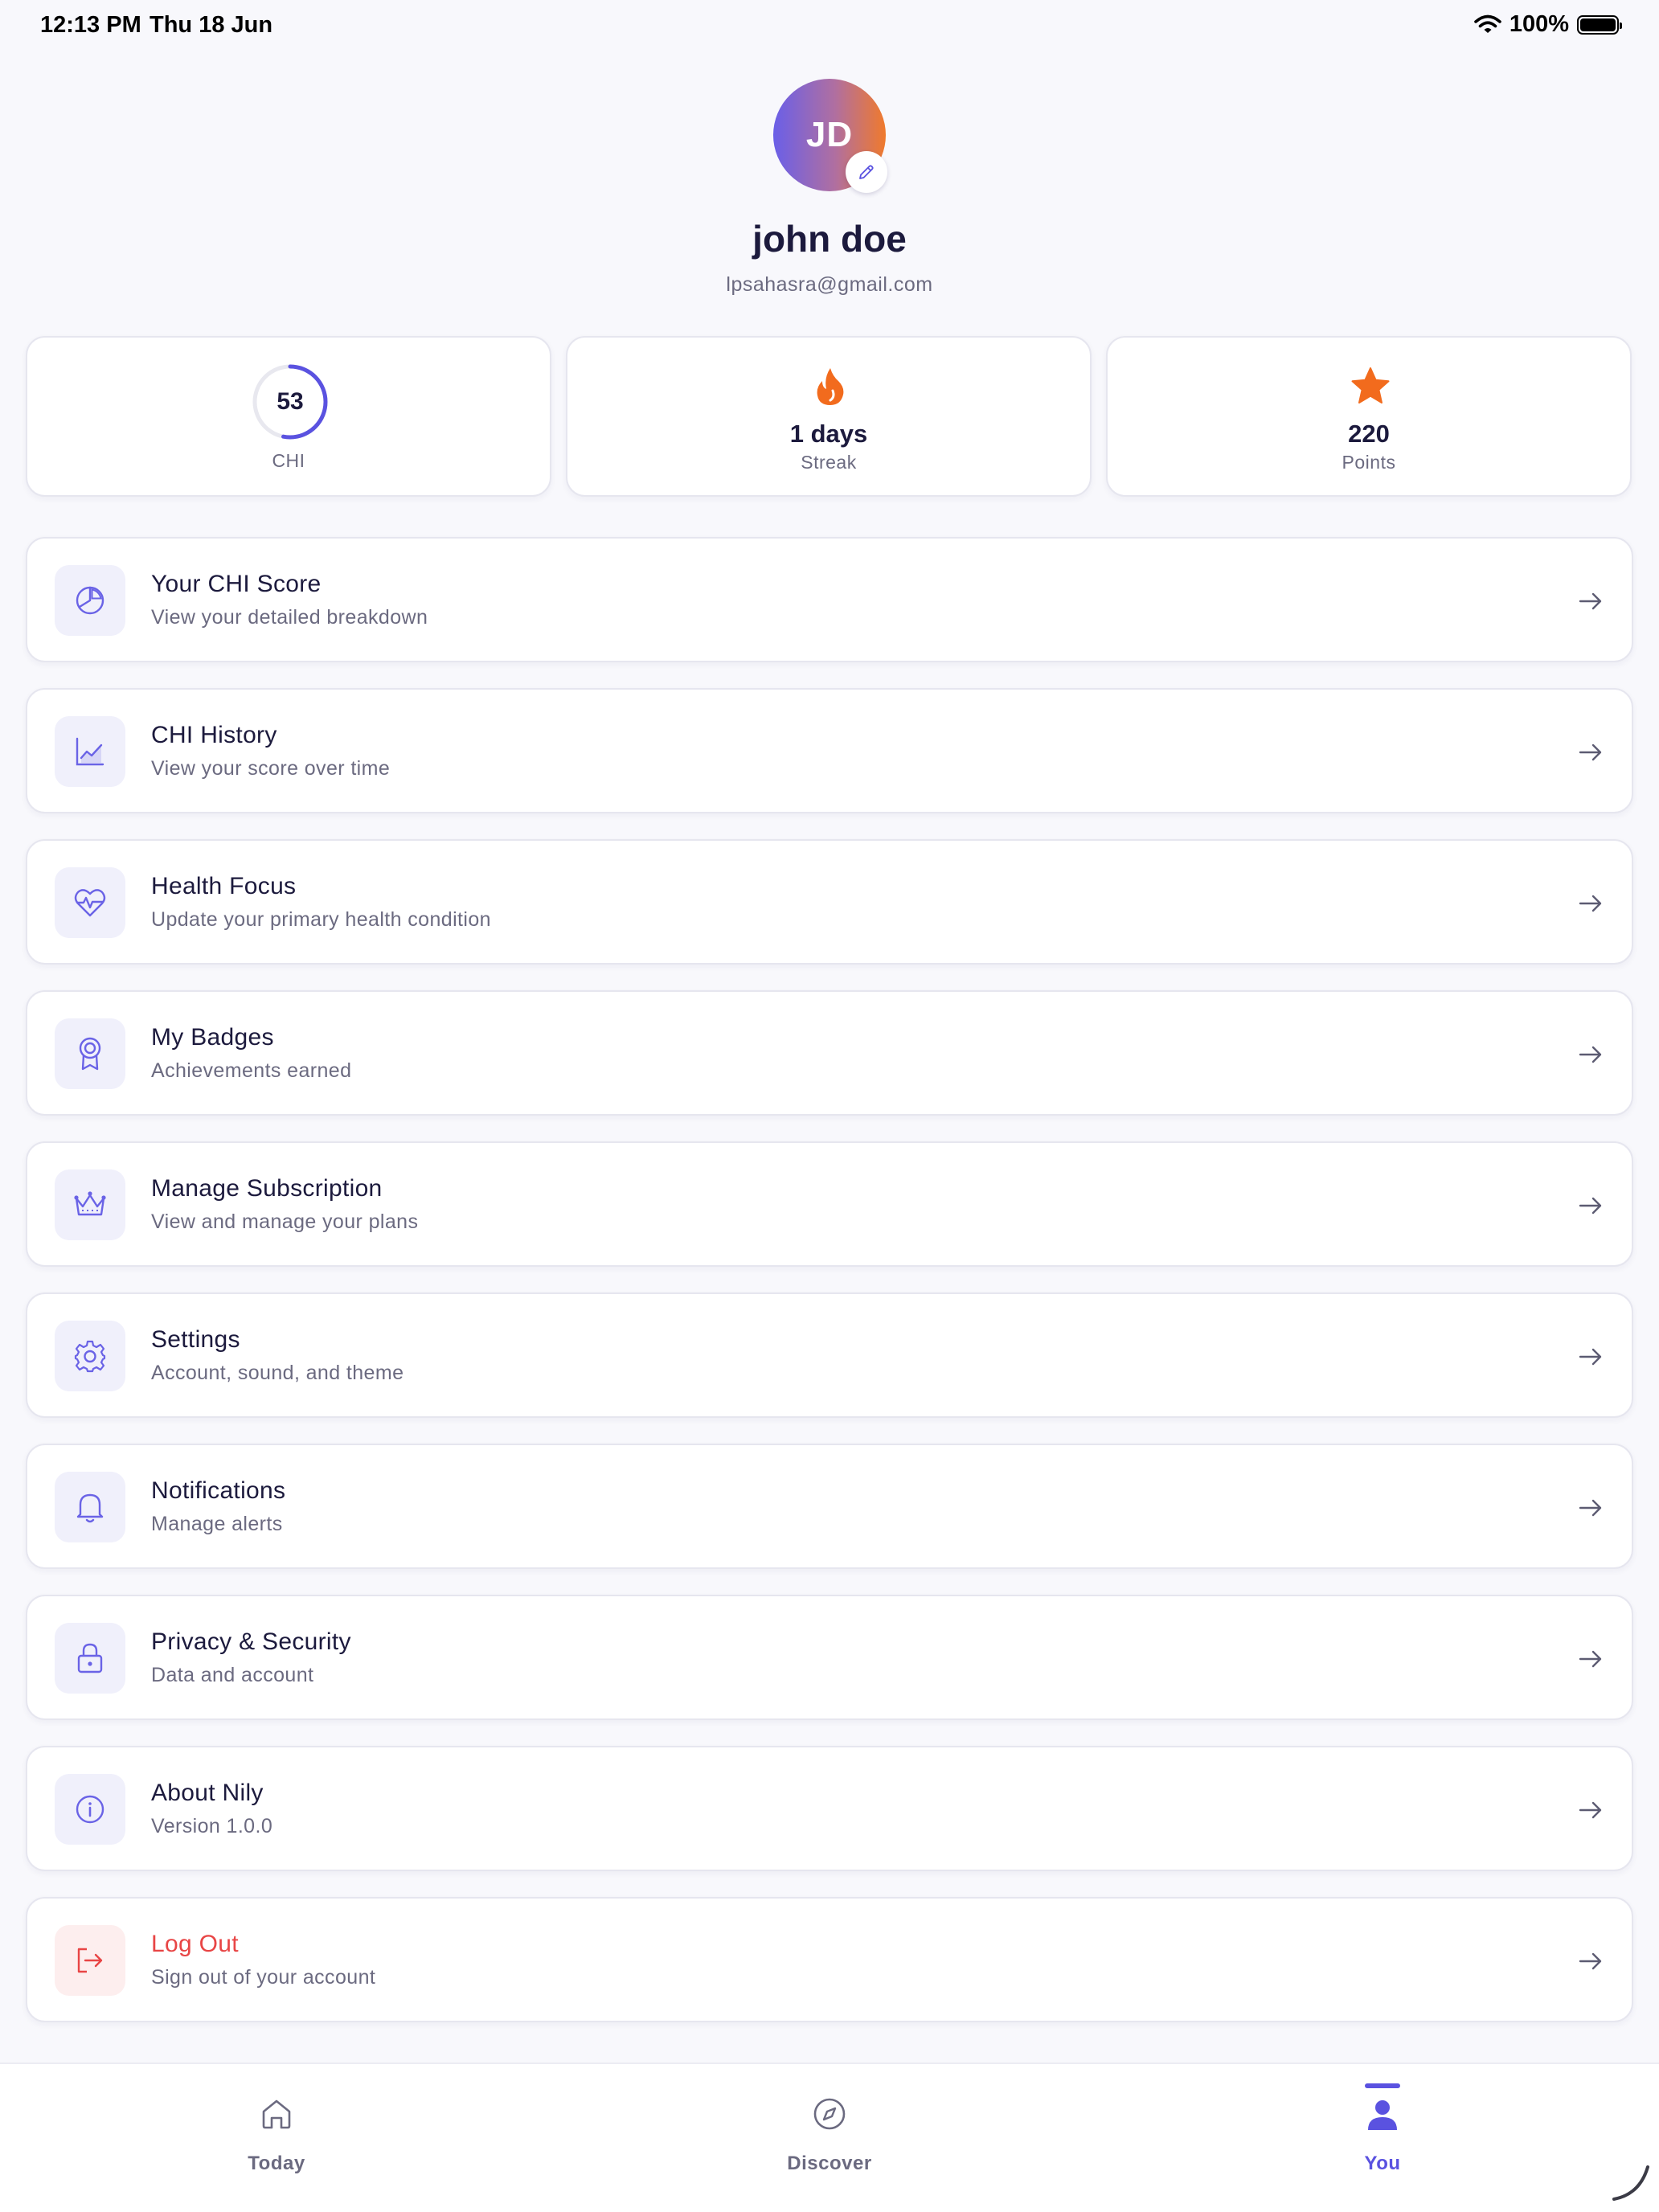 The width and height of the screenshot is (1659, 2212). What do you see at coordinates (1382, 2085) in the screenshot?
I see `active-tab-indicator` at bounding box center [1382, 2085].